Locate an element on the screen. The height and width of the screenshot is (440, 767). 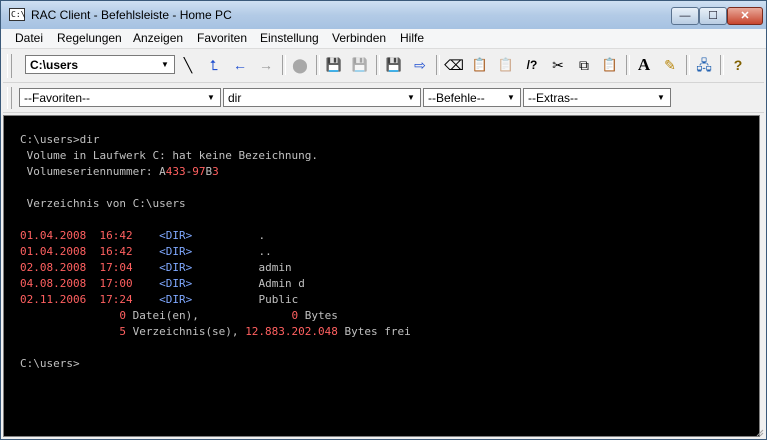
menu-verbinden: Verbinden is located at coordinates (359, 38).